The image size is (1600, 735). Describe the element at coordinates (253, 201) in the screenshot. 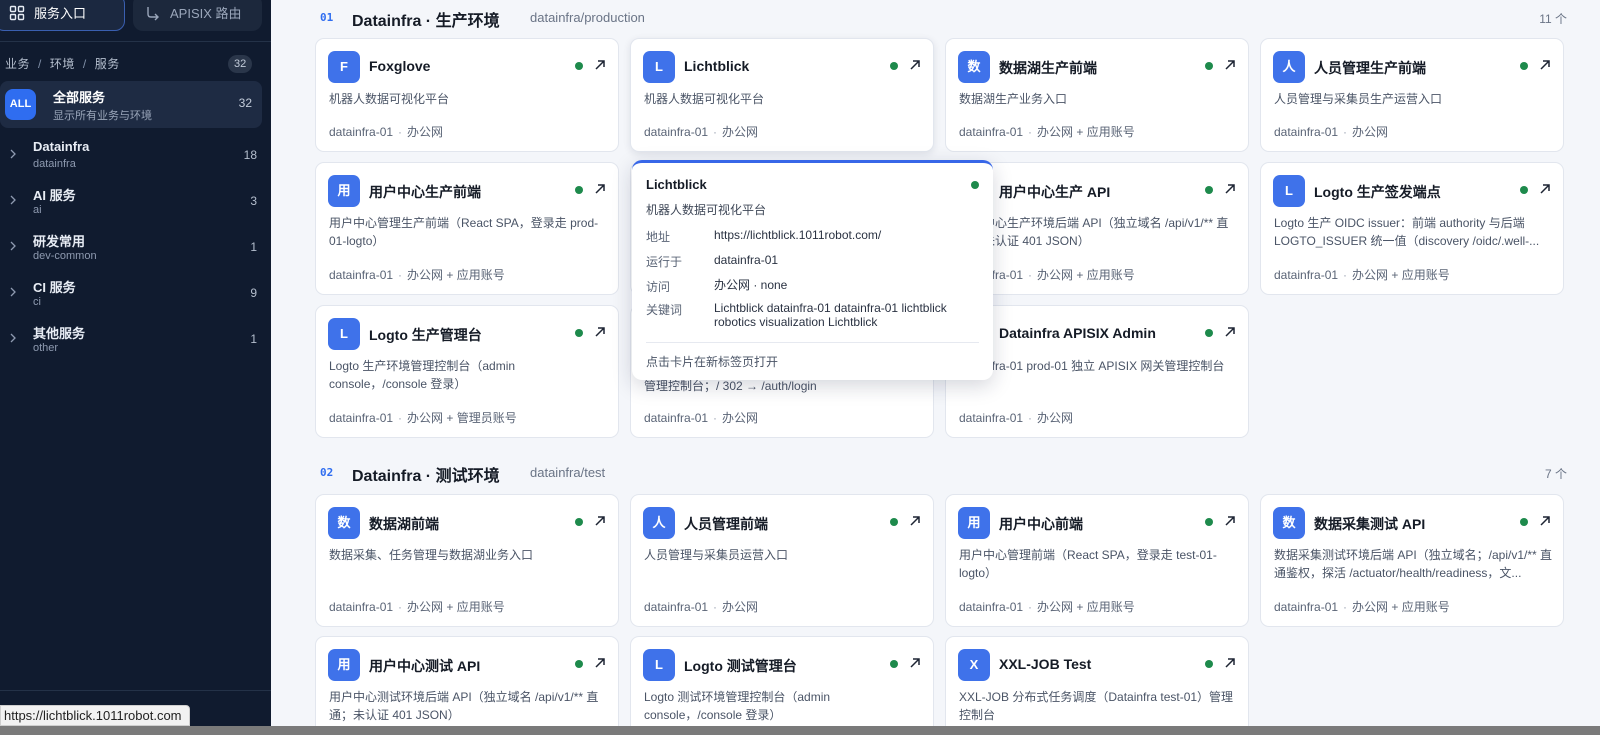

I see `sidebar-item-count: 3` at that location.